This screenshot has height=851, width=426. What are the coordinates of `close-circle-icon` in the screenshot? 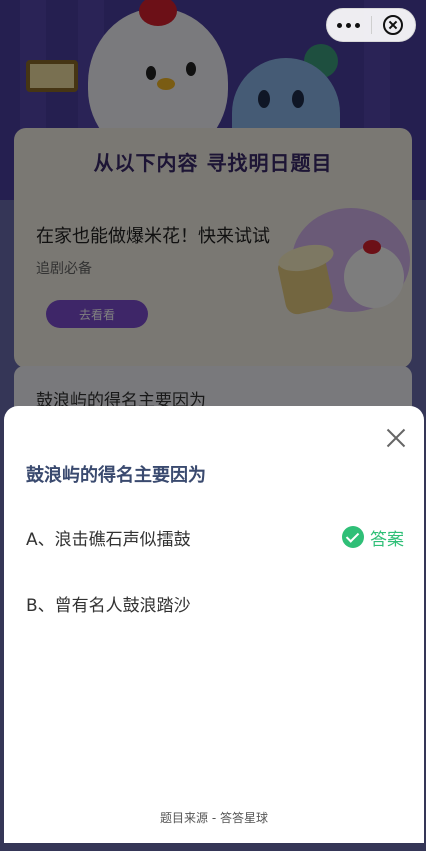 It's located at (393, 25).